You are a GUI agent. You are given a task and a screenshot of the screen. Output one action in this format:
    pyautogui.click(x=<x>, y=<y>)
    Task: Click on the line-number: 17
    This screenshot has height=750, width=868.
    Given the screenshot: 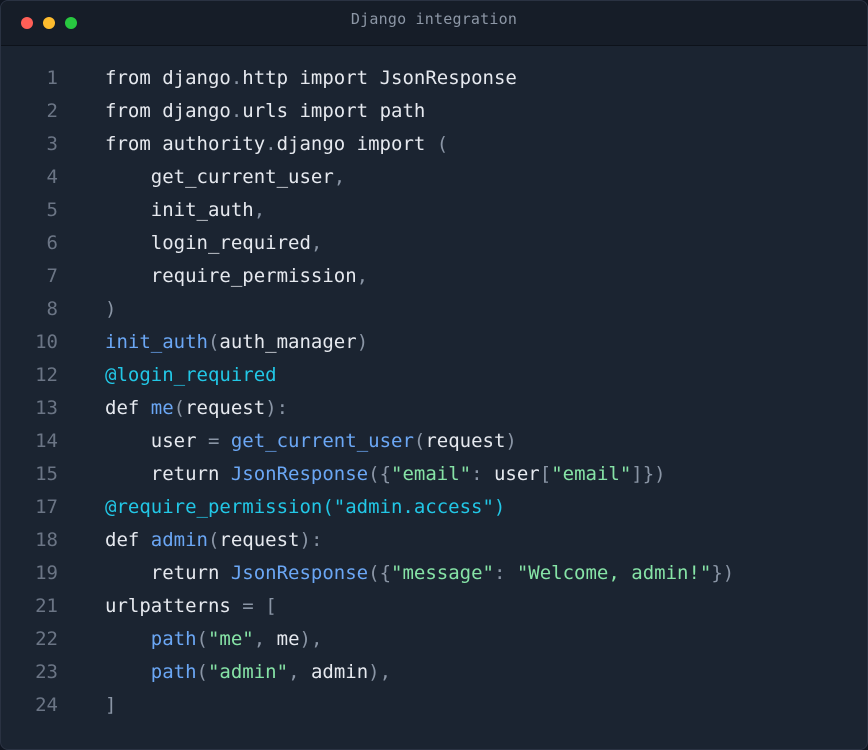 What is the action you would take?
    pyautogui.click(x=46, y=507)
    